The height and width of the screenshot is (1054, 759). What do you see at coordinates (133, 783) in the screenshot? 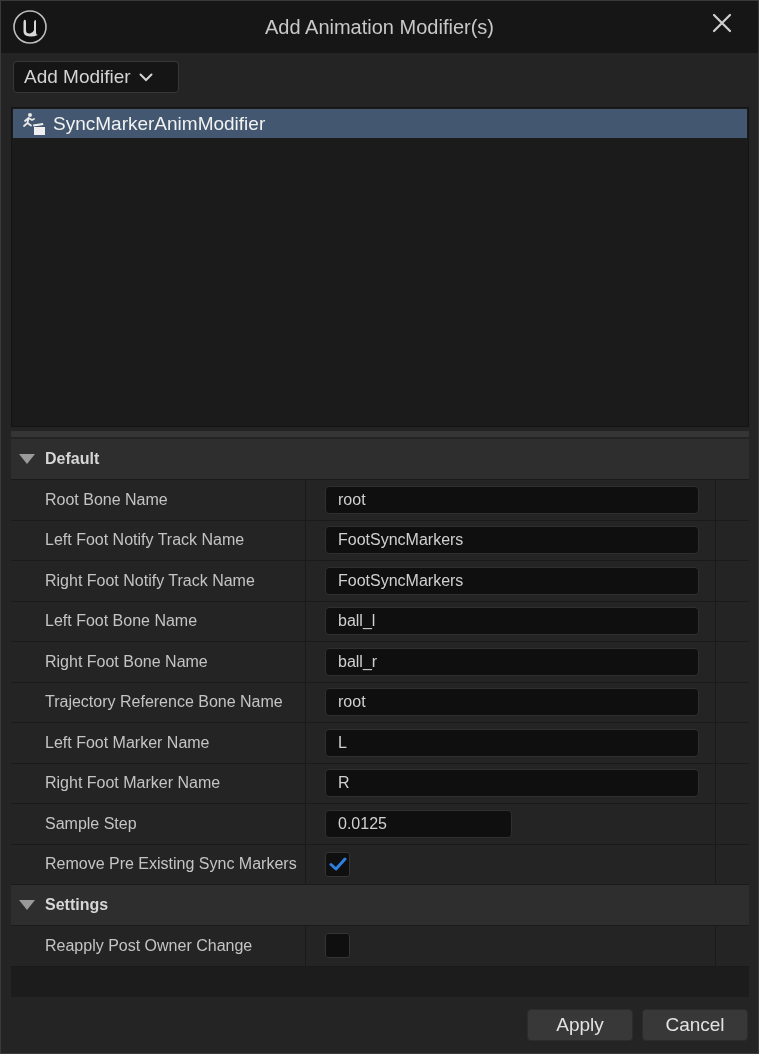
I see `property-label: Right Foot Marker Name` at bounding box center [133, 783].